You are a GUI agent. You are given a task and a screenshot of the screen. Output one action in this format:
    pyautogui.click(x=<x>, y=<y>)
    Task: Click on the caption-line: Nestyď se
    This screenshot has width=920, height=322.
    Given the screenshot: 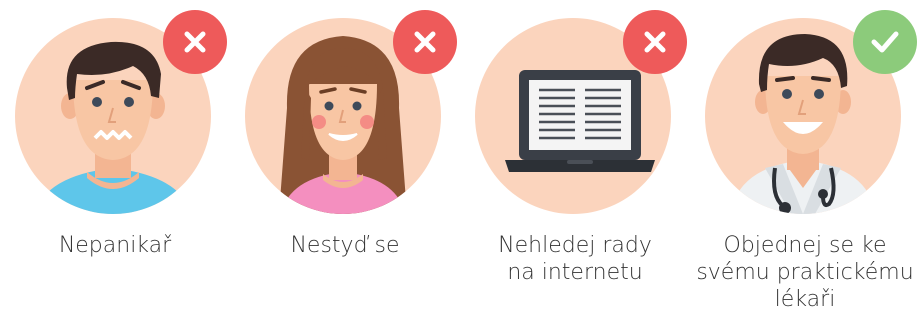 What is the action you would take?
    pyautogui.click(x=345, y=245)
    